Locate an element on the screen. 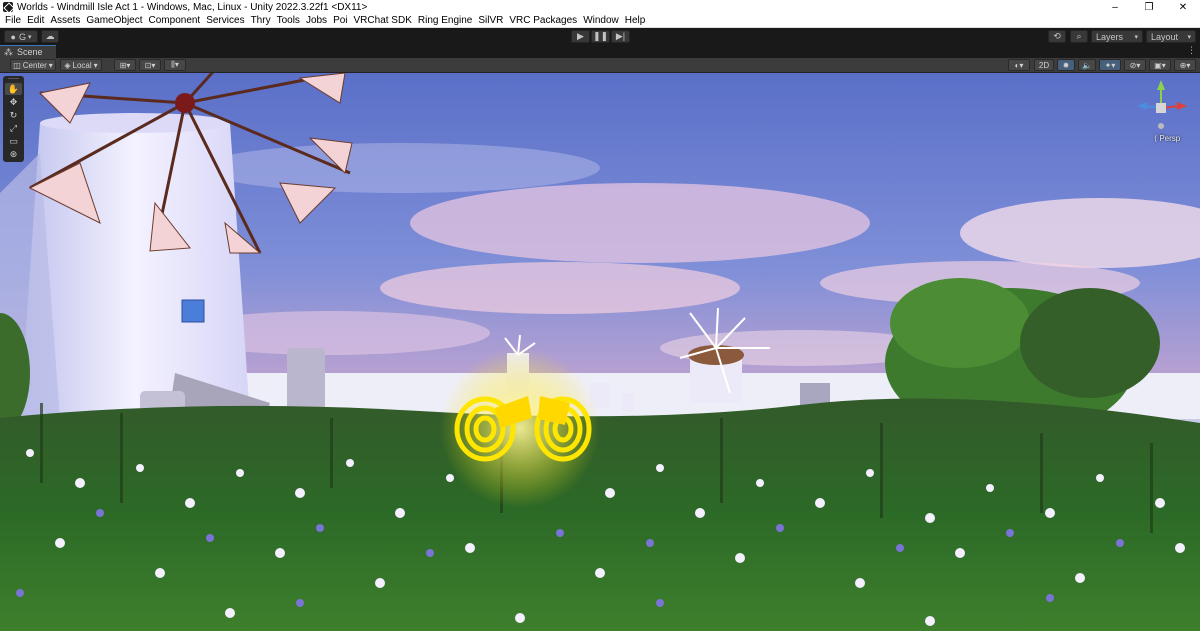  speaker-icon: 🔈 is located at coordinates (1087, 65).